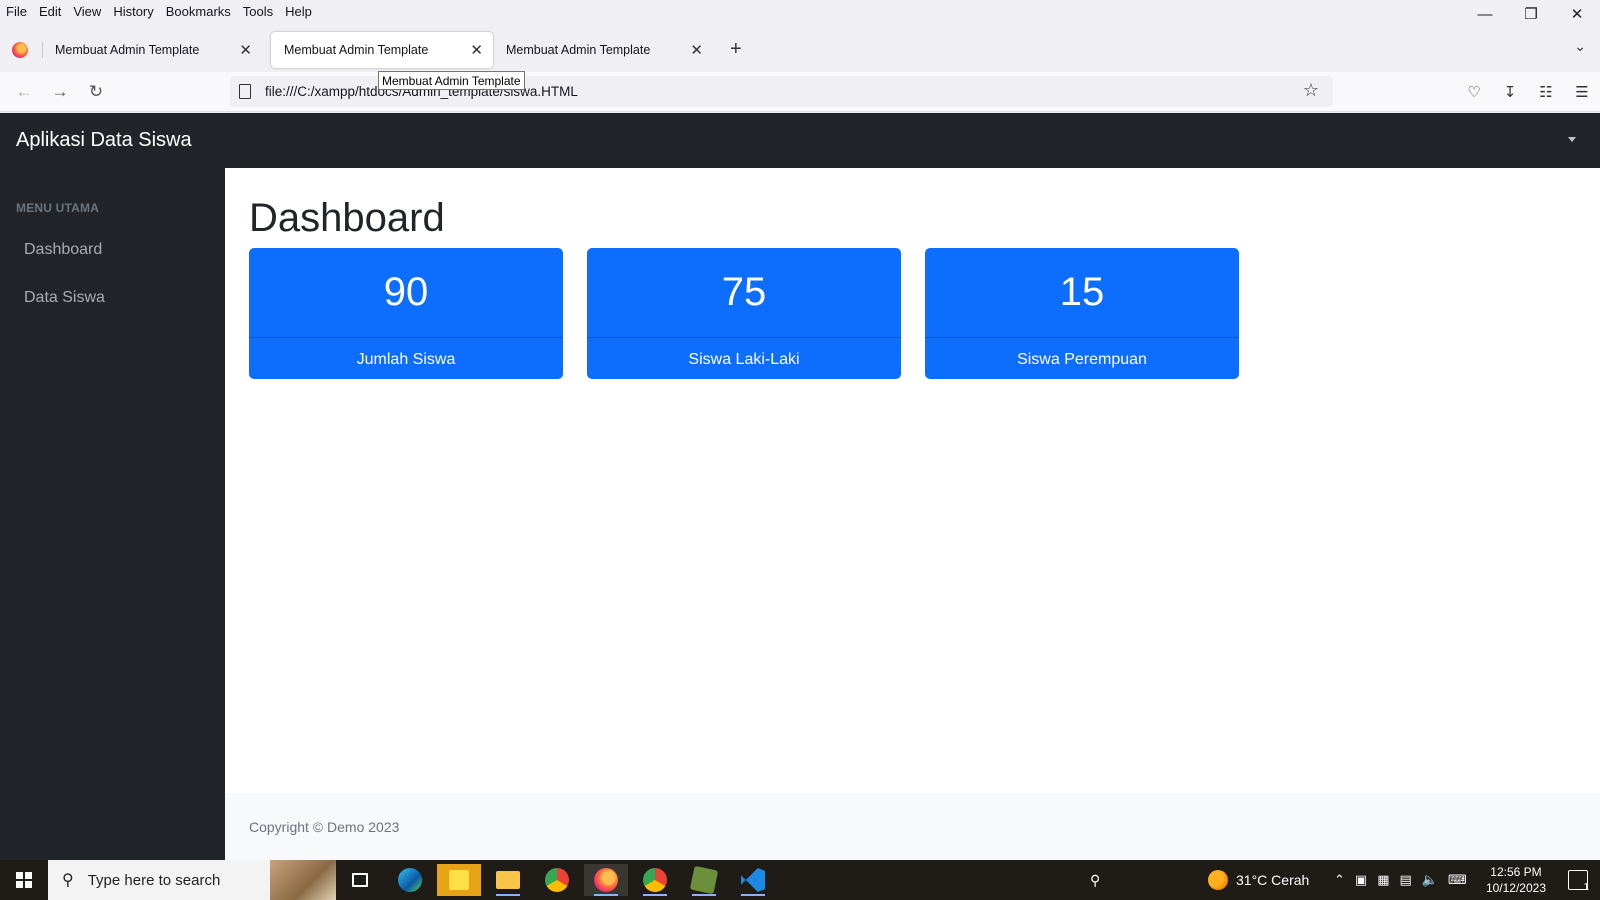 The height and width of the screenshot is (900, 1600). What do you see at coordinates (20, 50) in the screenshot?
I see `firefox-icon` at bounding box center [20, 50].